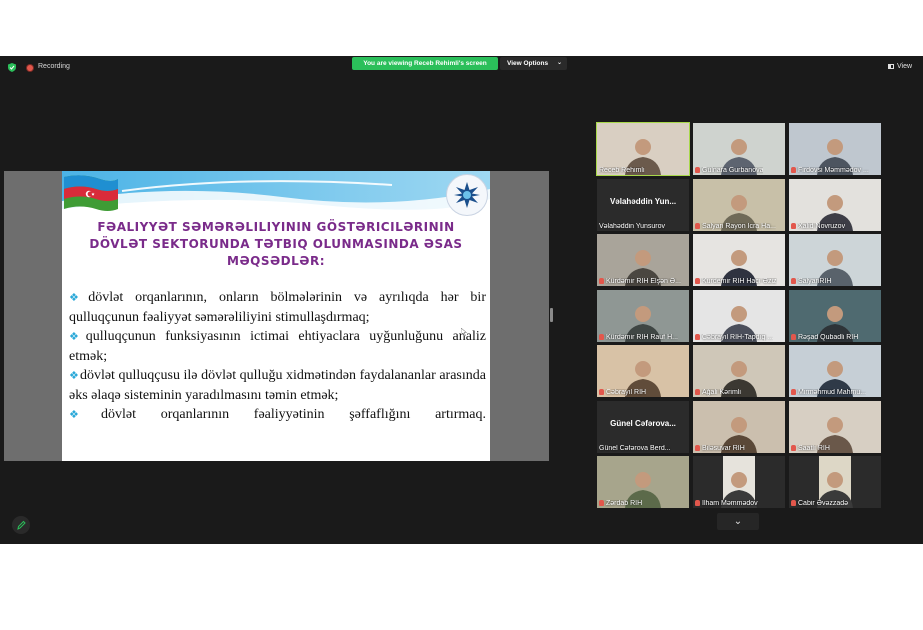 The image size is (923, 630). I want to click on participant-tile: Kurdemir RİH Hacı Əziz, so click(739, 260).